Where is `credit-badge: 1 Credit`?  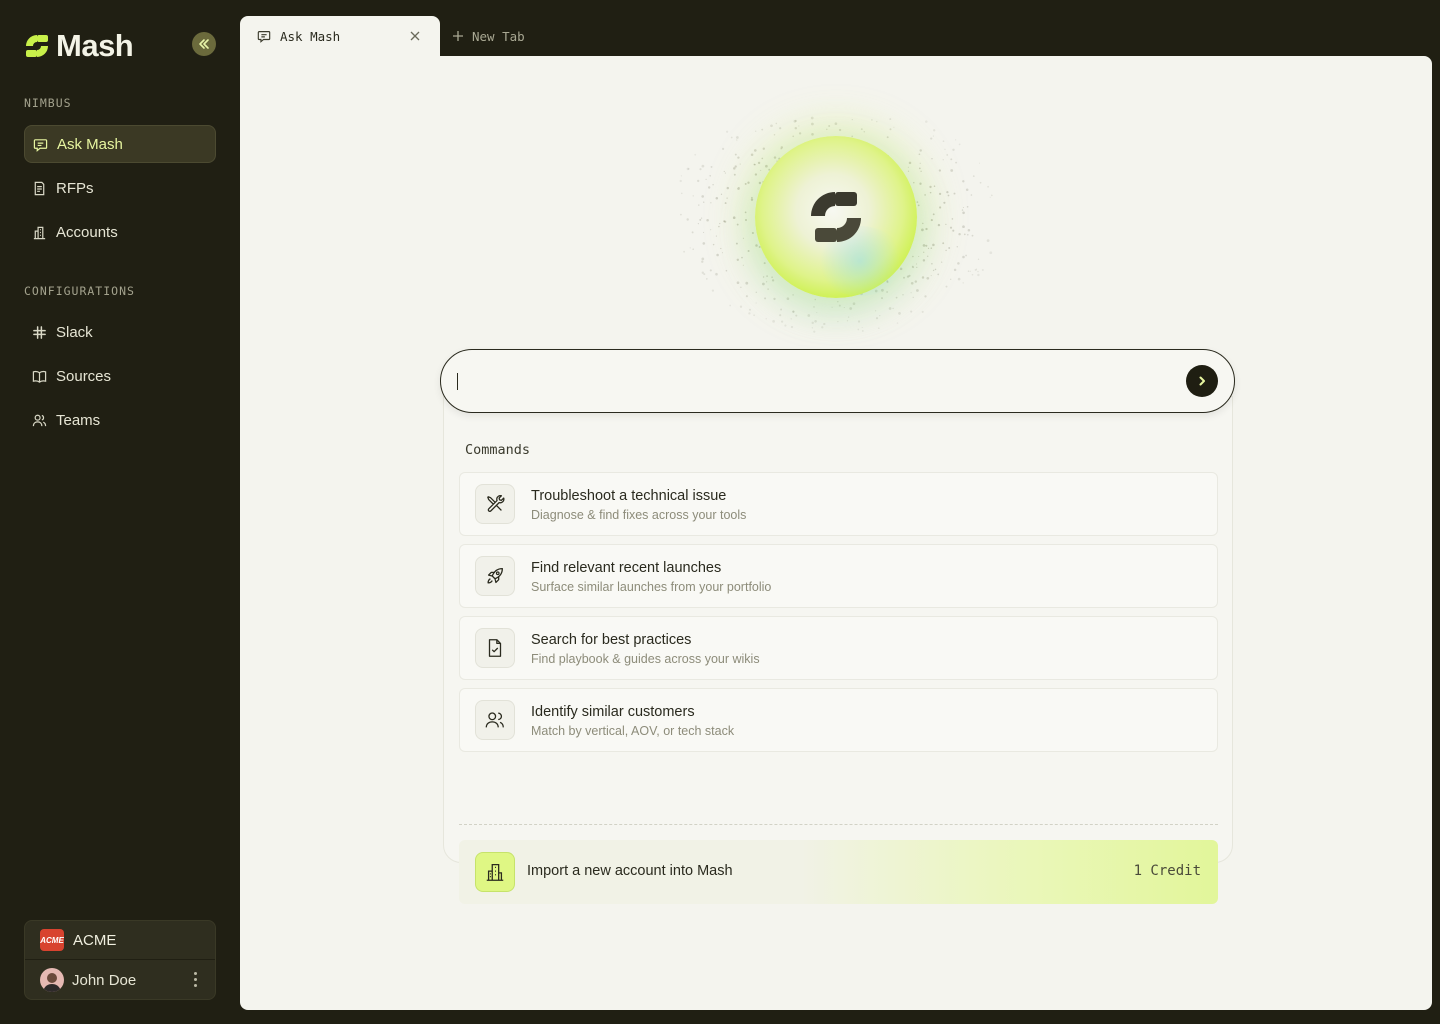
credit-badge: 1 Credit is located at coordinates (1167, 871).